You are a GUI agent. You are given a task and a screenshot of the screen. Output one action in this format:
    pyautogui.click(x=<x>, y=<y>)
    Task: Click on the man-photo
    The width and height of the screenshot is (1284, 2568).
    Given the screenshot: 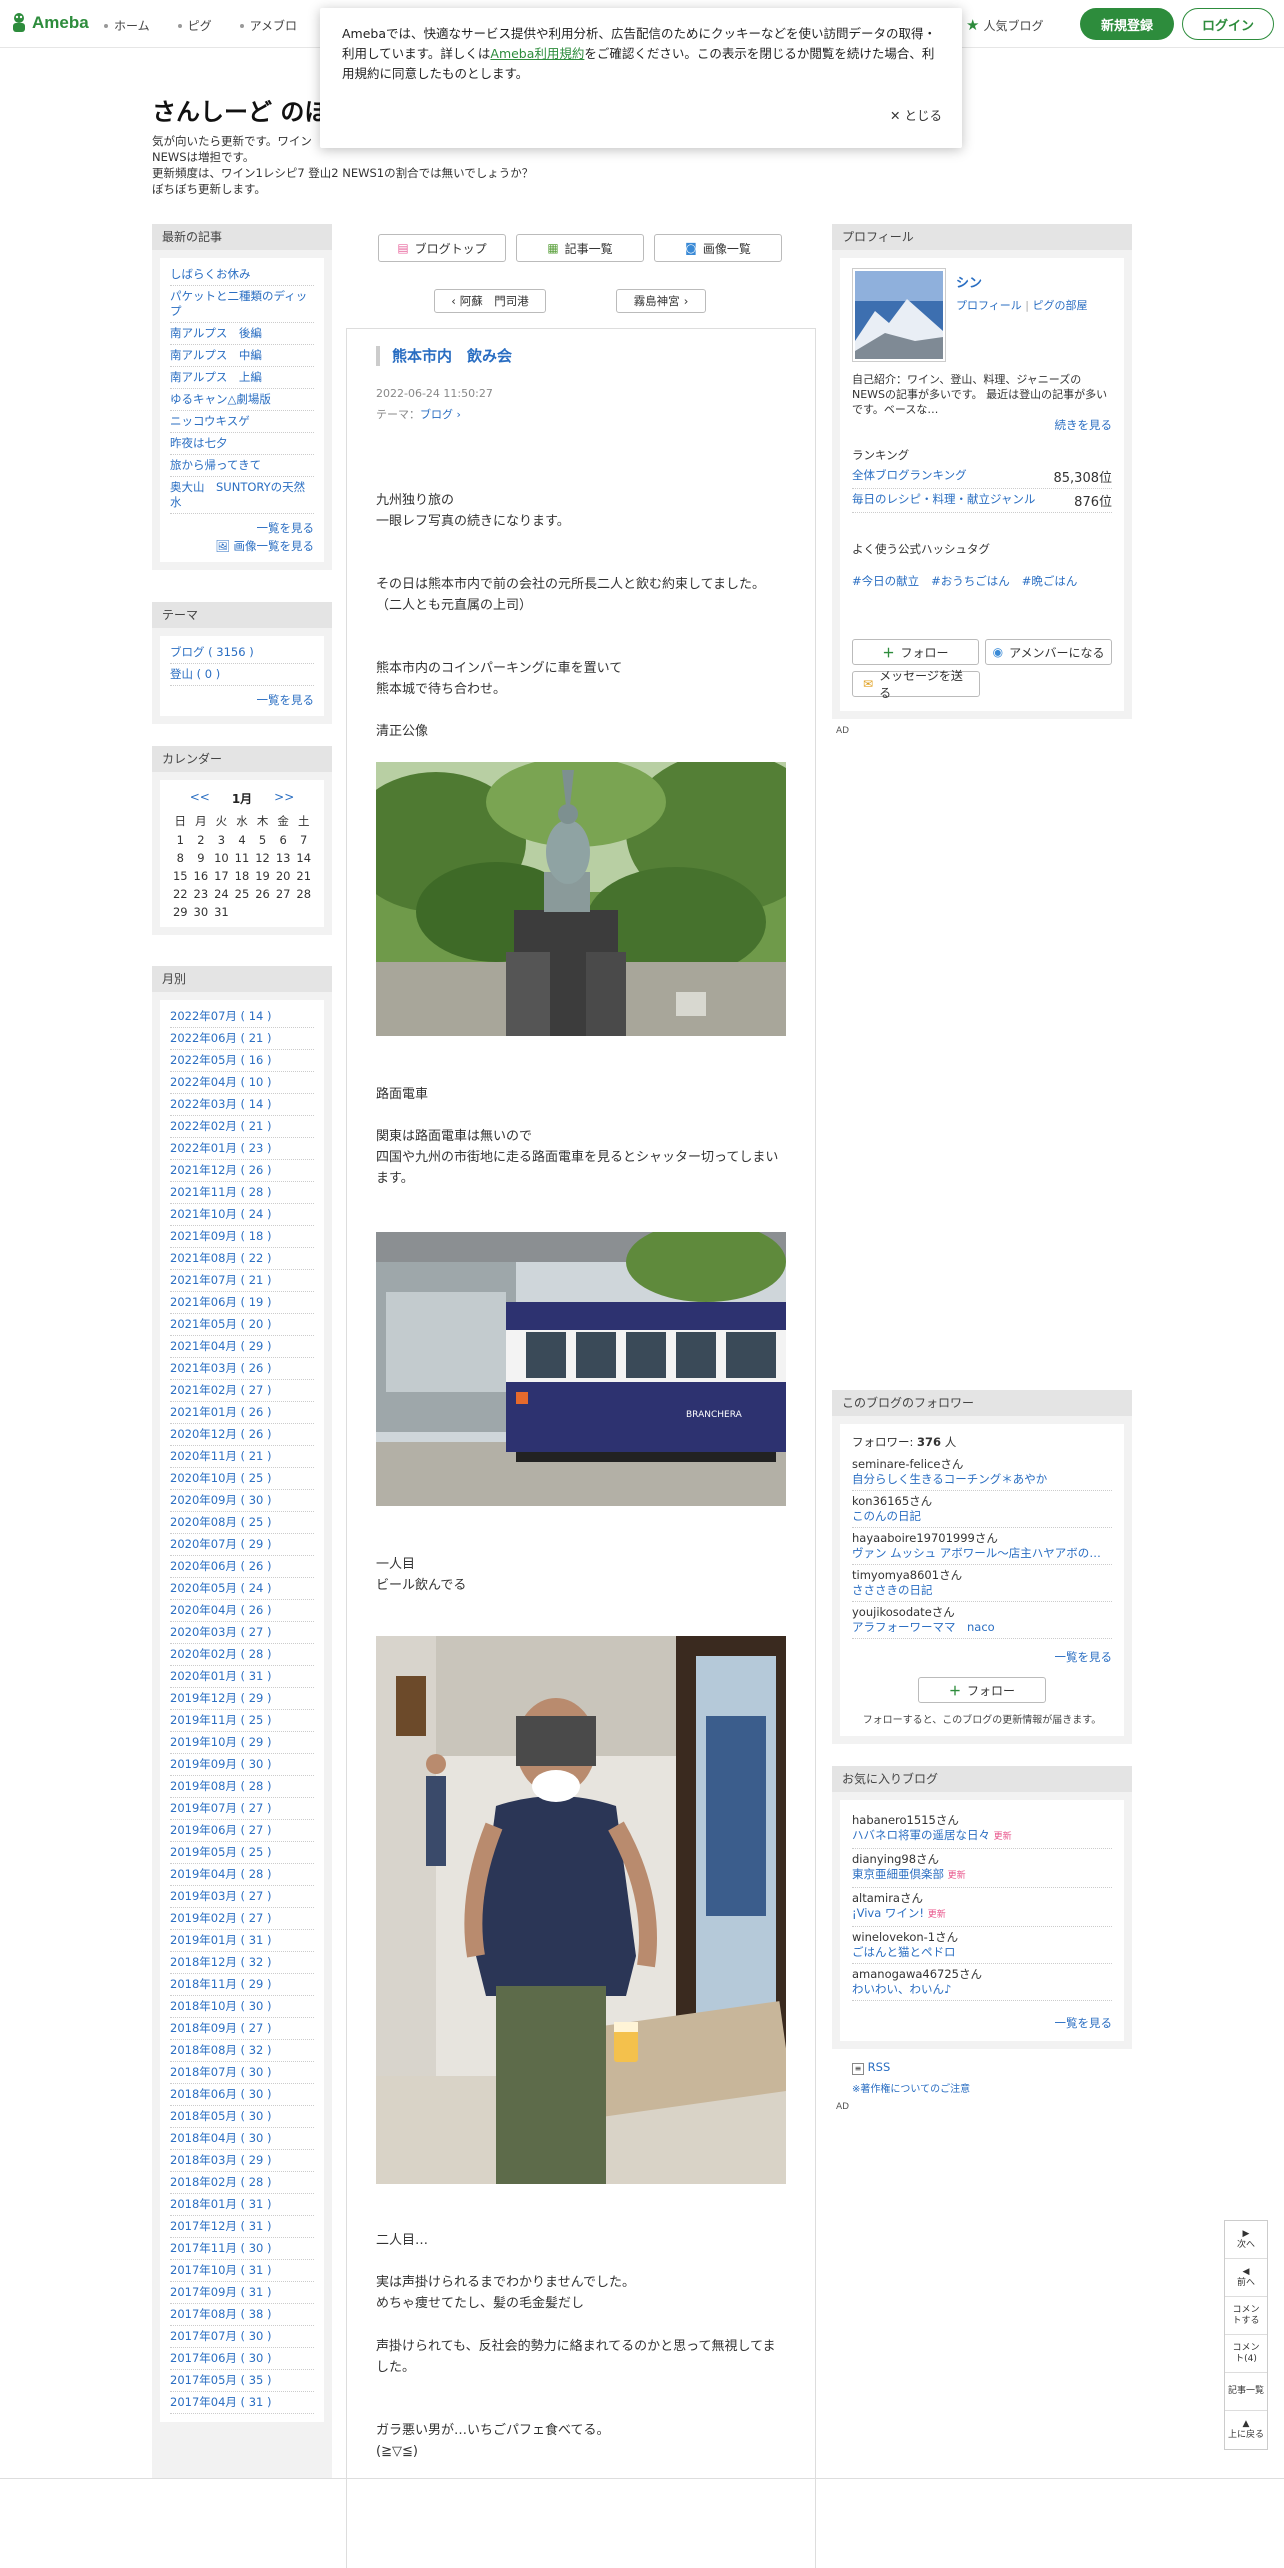 What is the action you would take?
    pyautogui.click(x=581, y=1910)
    